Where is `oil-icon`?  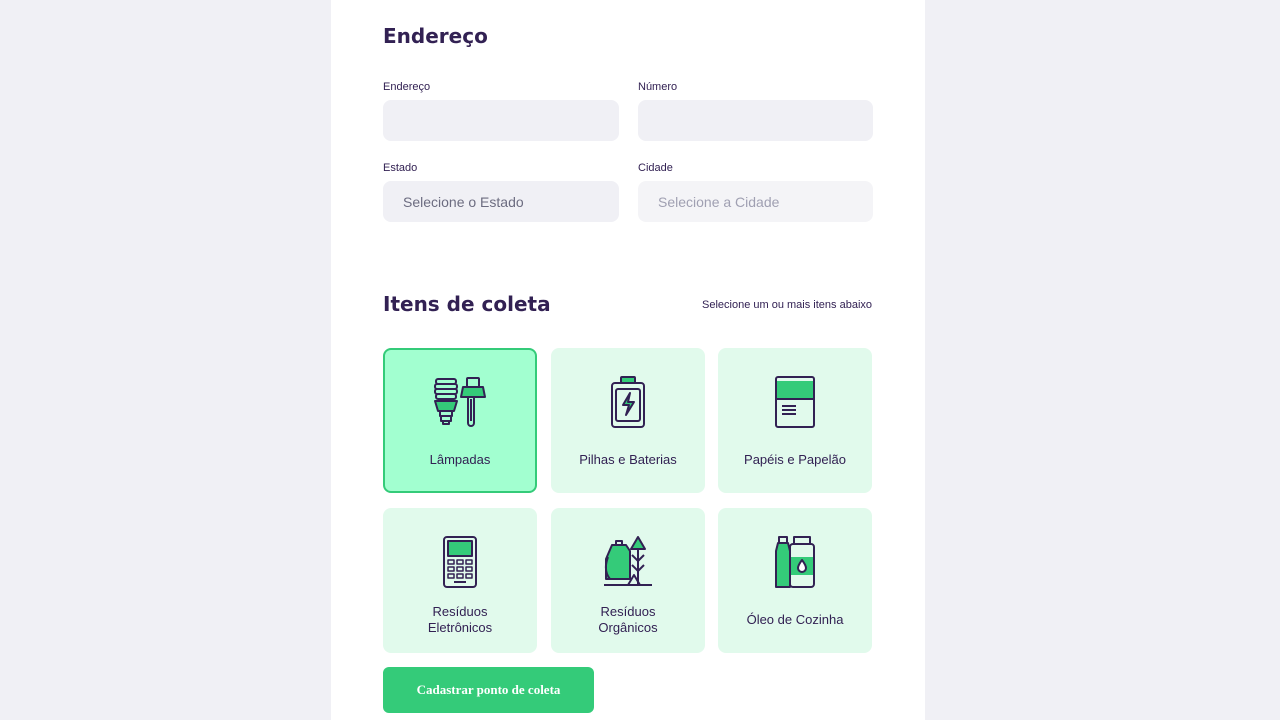 oil-icon is located at coordinates (795, 562).